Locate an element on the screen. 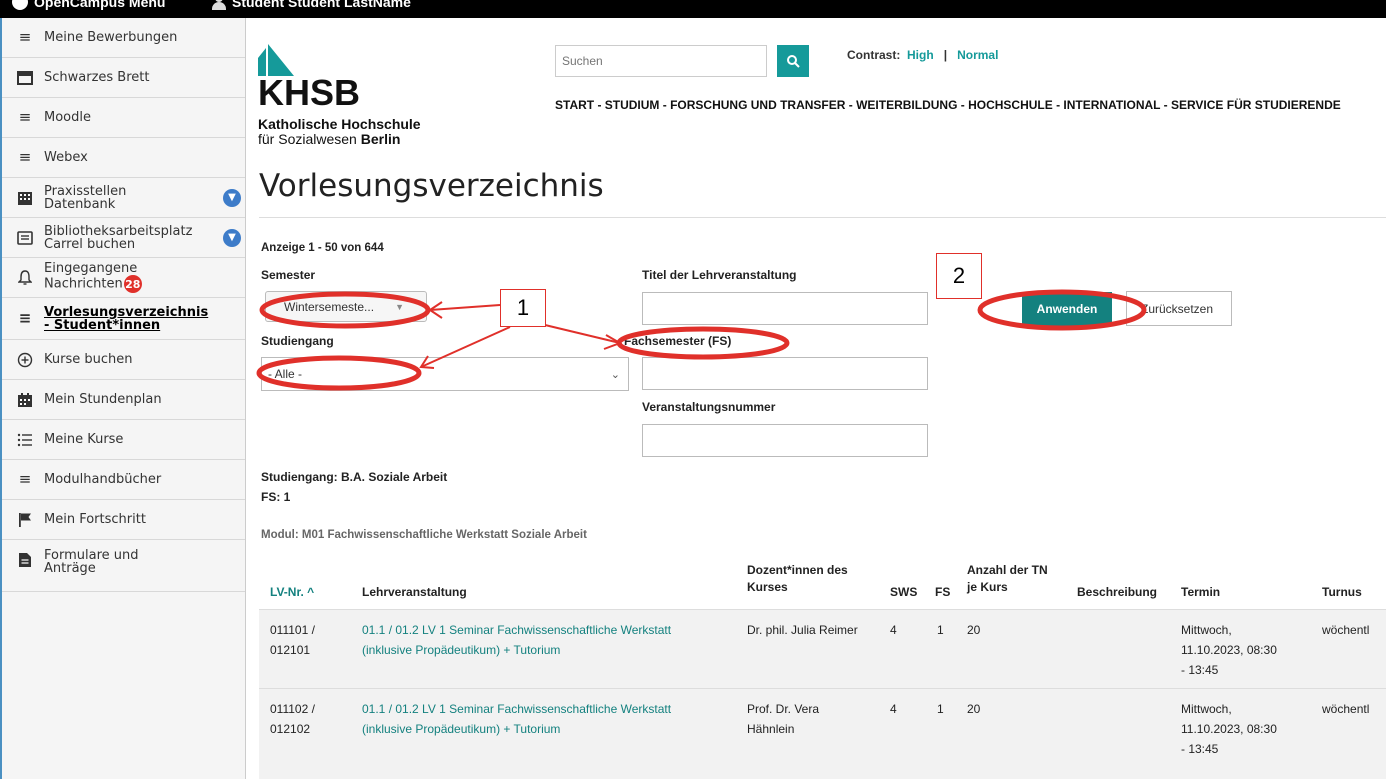 The height and width of the screenshot is (779, 1386). sidebar-item-meine-kurse: Meine Kurse is located at coordinates (123, 440).